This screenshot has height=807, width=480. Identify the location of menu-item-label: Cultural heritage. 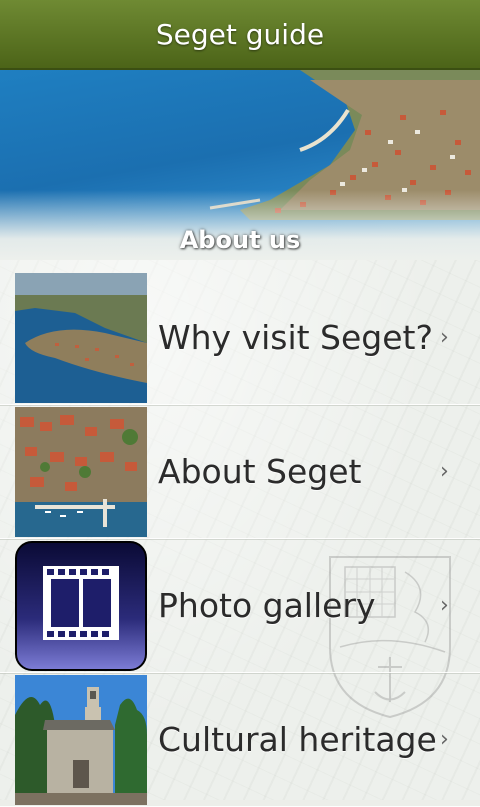
(297, 739).